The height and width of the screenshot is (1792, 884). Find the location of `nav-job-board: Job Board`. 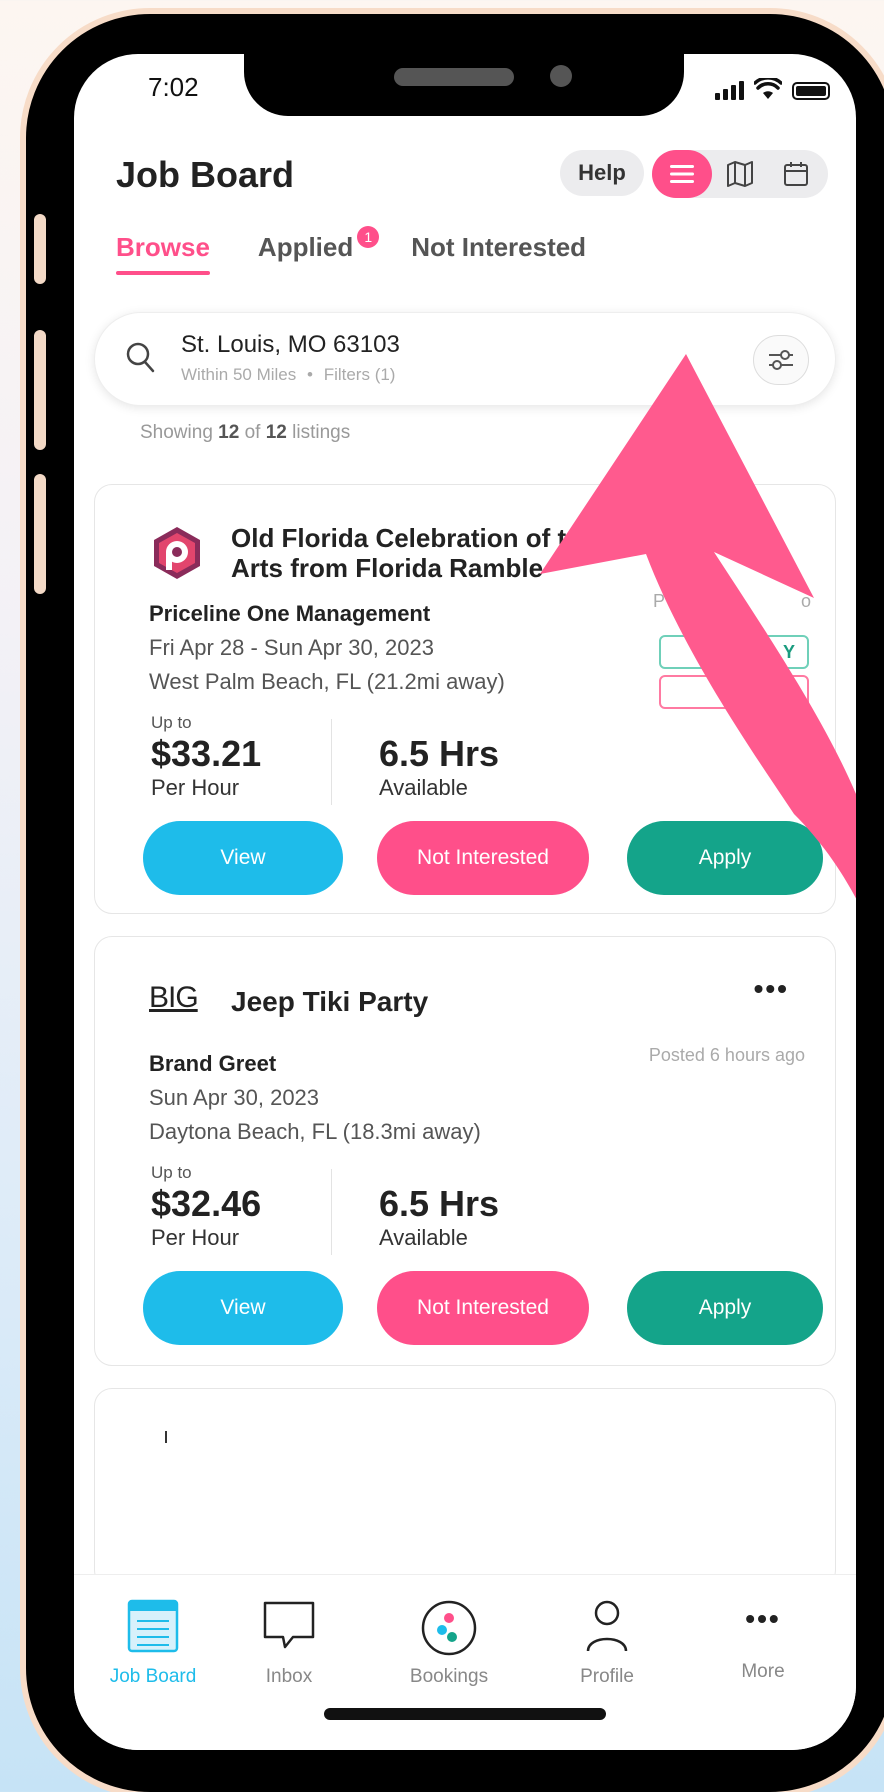

nav-job-board: Job Board is located at coordinates (153, 1643).